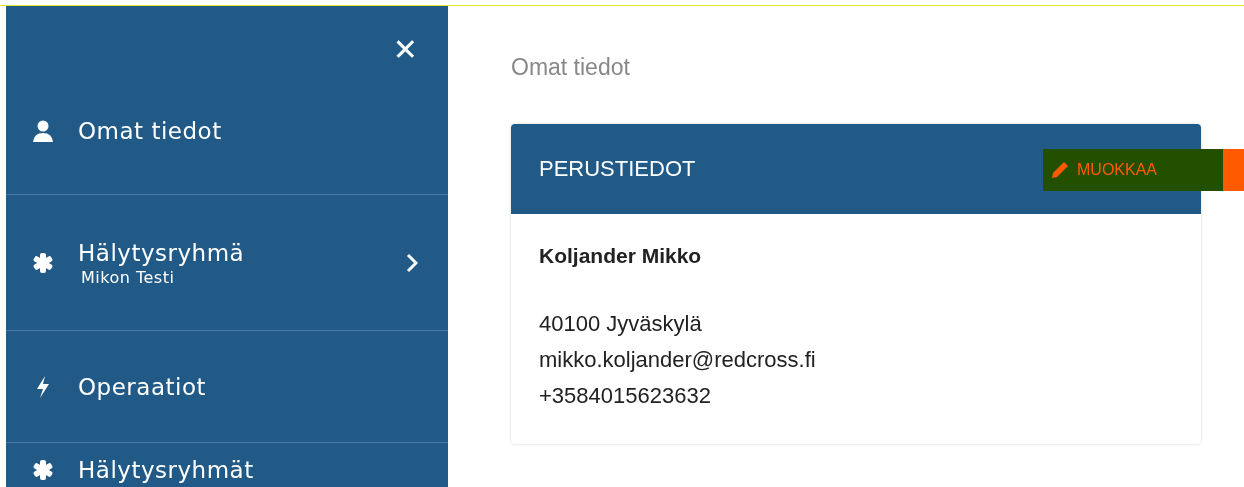 The image size is (1244, 487). Describe the element at coordinates (678, 360) in the screenshot. I see `contact-line: mikko.koljander@redcross.fi` at that location.